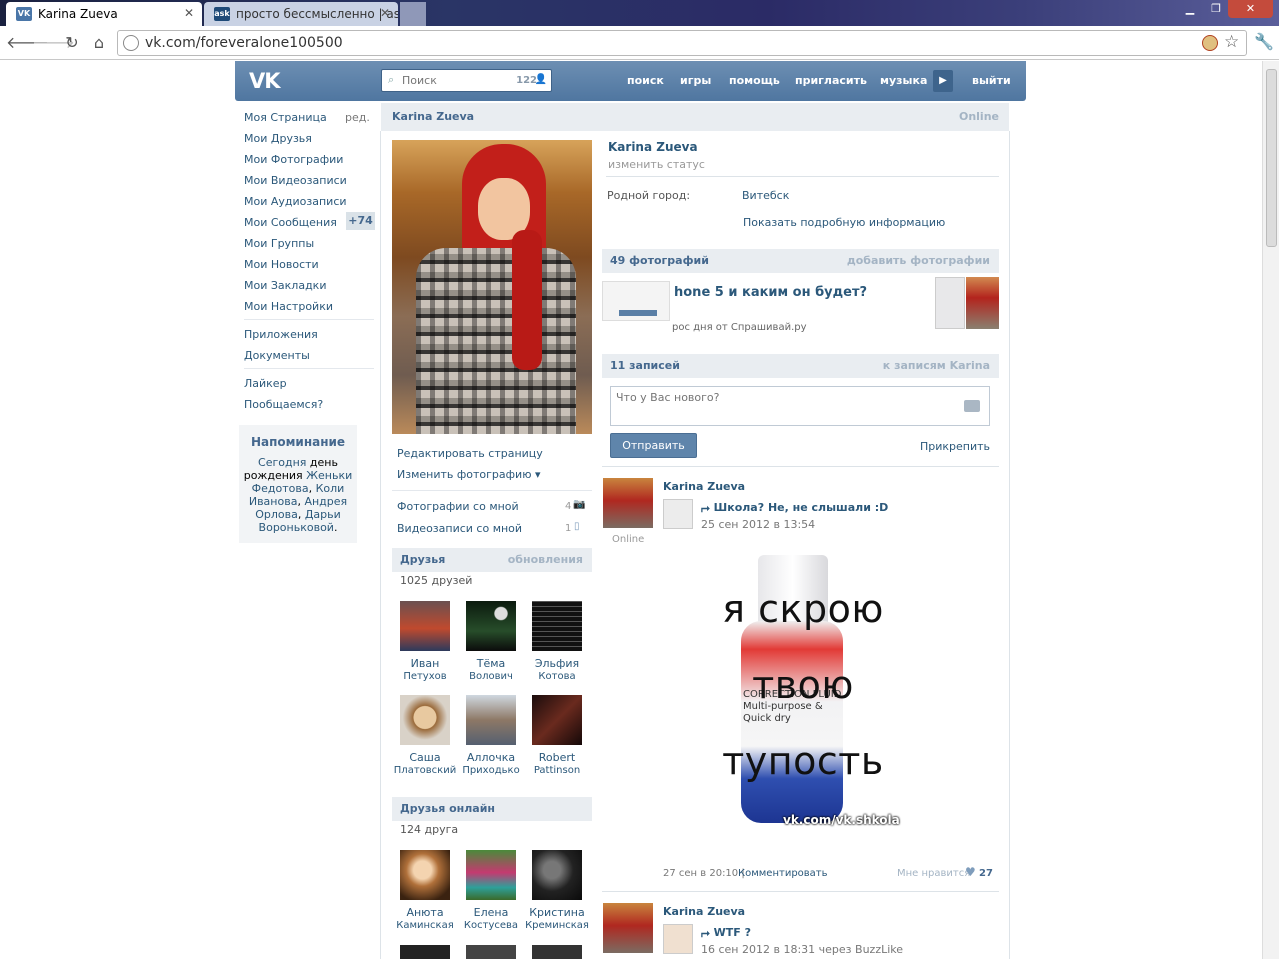 This screenshot has width=1279, height=959. What do you see at coordinates (765, 195) in the screenshot?
I see `hometown-link: Витебск` at bounding box center [765, 195].